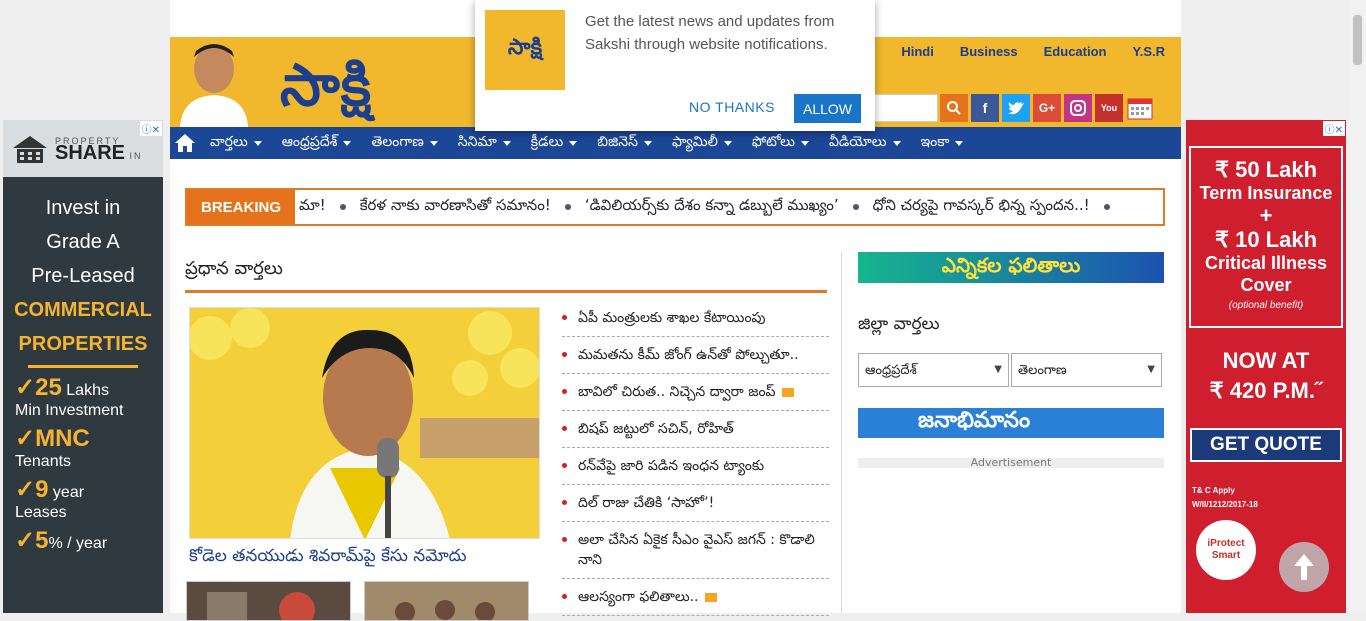 This screenshot has height=621, width=1366. I want to click on top-story-caption: కోడెల తనయుడు శివరామ్‌పై కేసు నమోదు, so click(328, 558).